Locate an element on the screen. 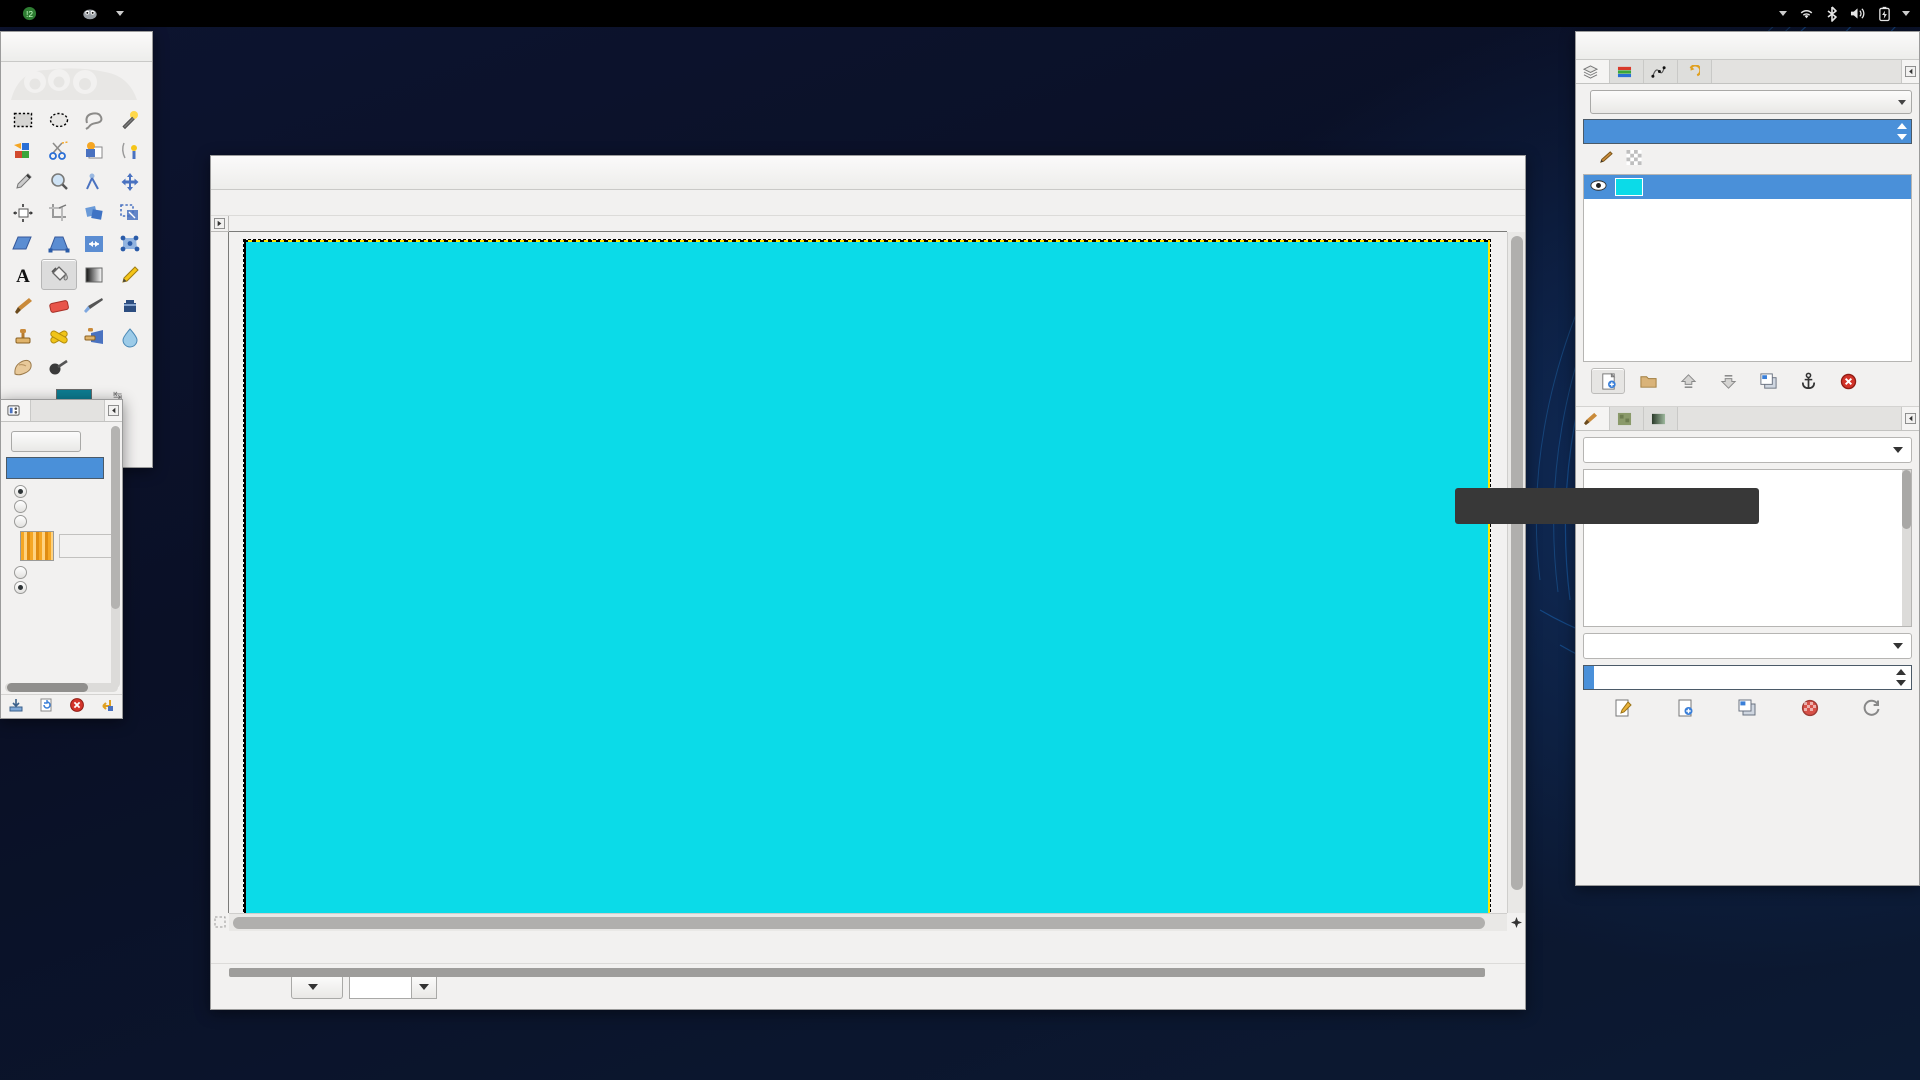 This screenshot has width=1920, height=1080. bluetooth-icon is located at coordinates (1832, 13).